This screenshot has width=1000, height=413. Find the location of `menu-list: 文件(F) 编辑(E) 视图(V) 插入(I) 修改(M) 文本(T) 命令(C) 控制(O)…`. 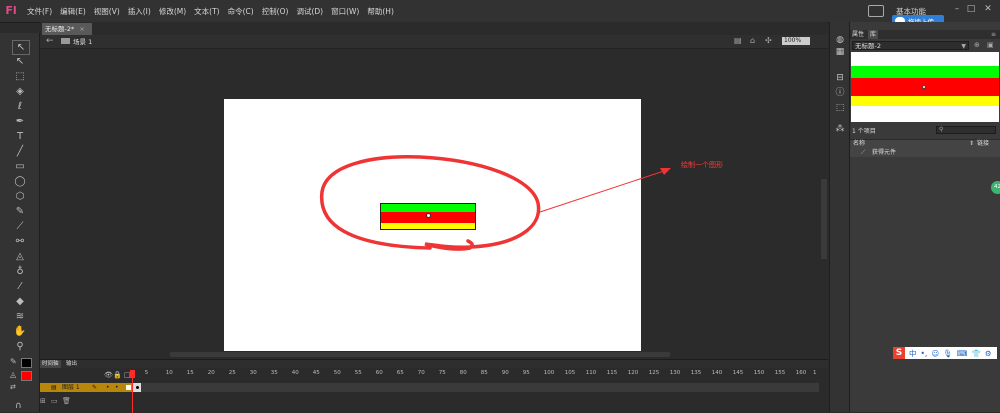

menu-list: 文件(F) 编辑(E) 视图(V) 插入(I) 修改(M) 文本(T) 命令(C) 控制(O)… is located at coordinates (214, 11).